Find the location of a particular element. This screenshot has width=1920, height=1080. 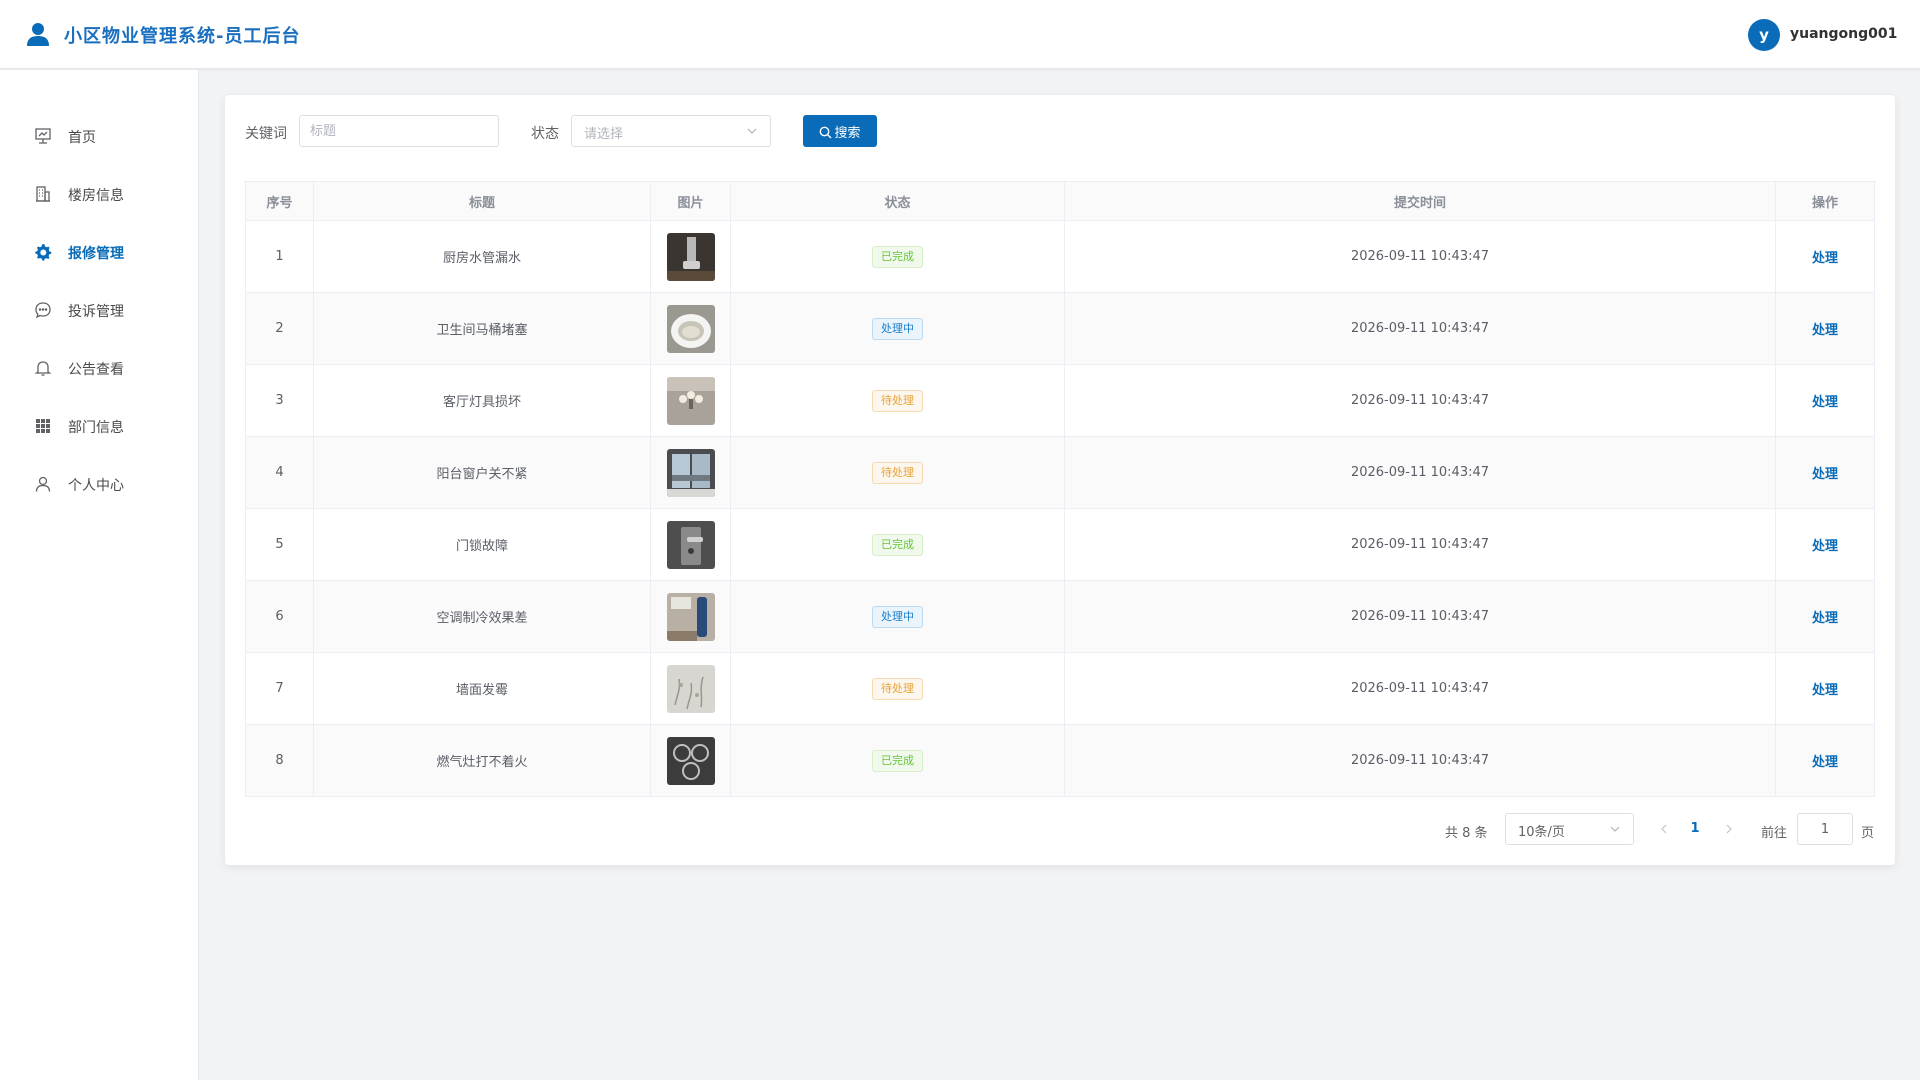

sidebar-item-label: 楼房信息 is located at coordinates (96, 196).